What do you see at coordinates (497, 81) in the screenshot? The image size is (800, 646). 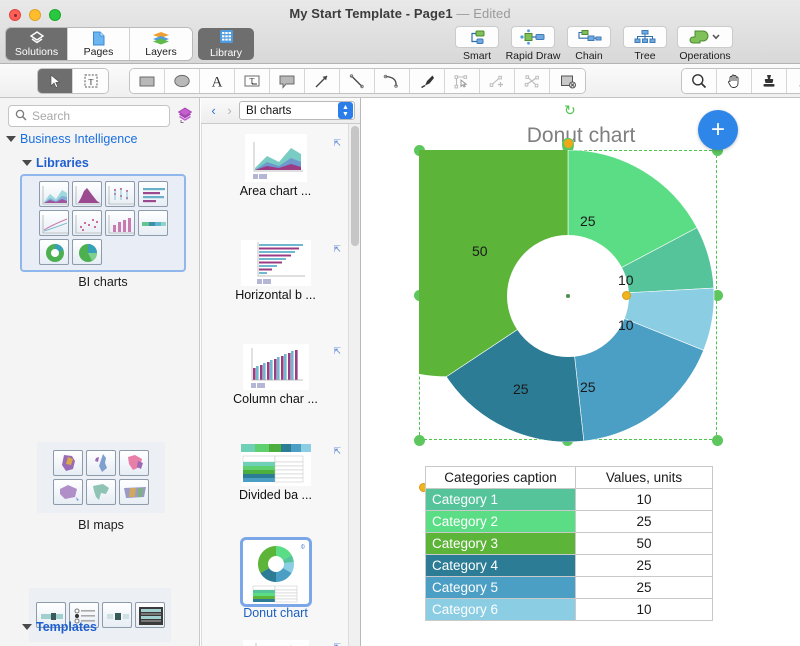 I see `add-point-tool` at bounding box center [497, 81].